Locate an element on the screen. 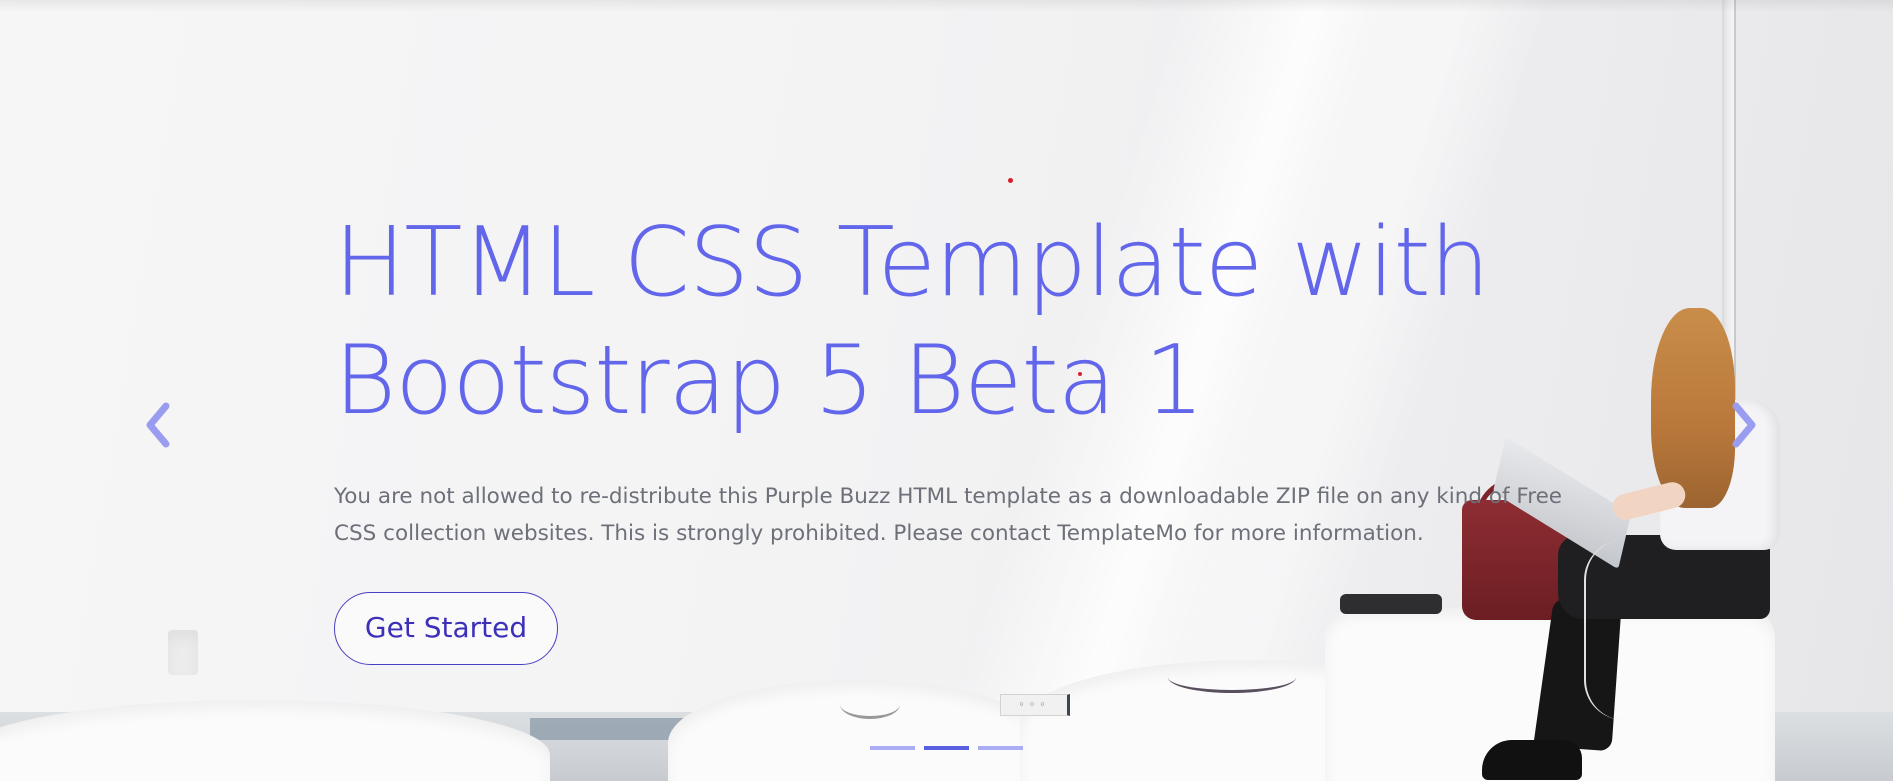 This screenshot has height=781, width=1893. hero-title-line: Bootstrap 5 Beta 1 is located at coordinates (769, 381).